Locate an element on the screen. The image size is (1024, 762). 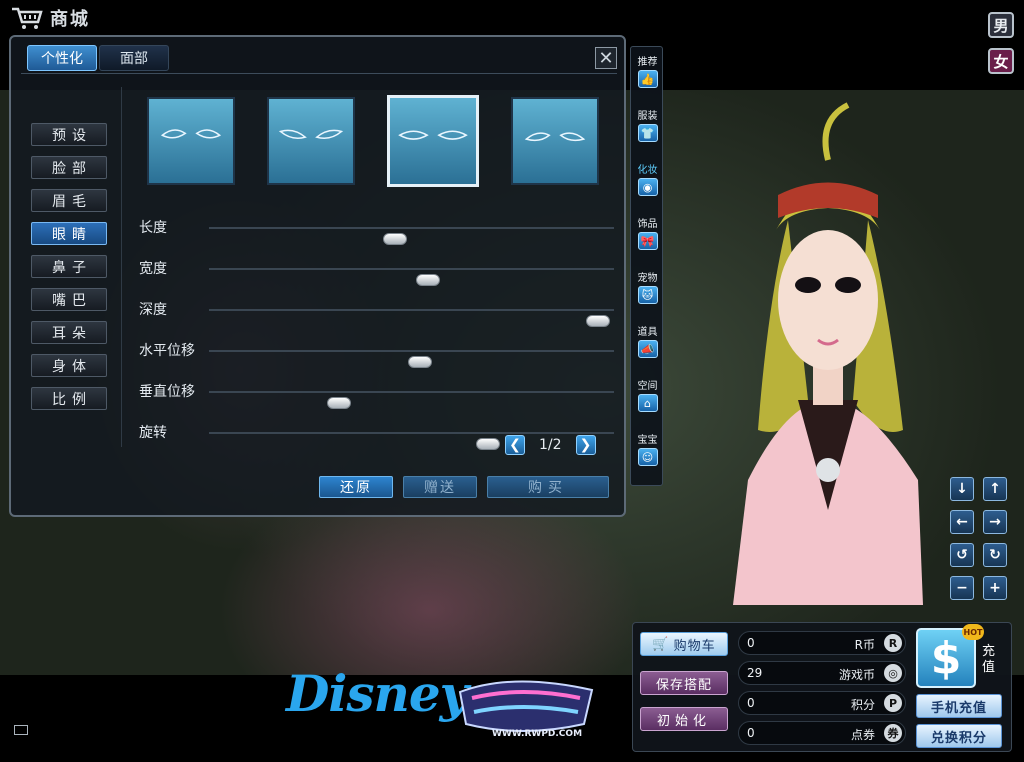
side-item-pets: 宠物 🐱 is located at coordinates (647, 289).